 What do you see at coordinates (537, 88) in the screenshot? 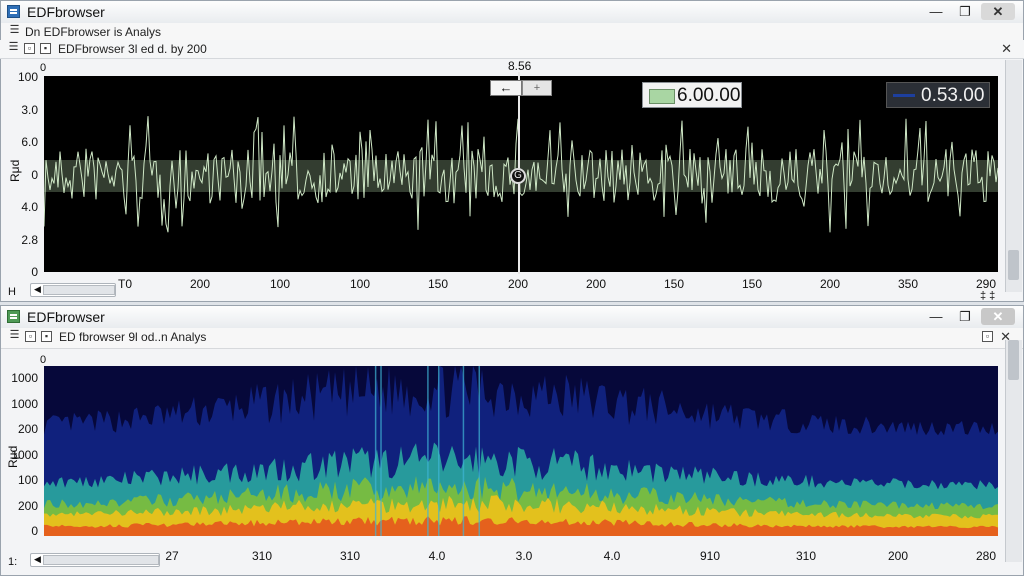
I see `step-button: +` at bounding box center [537, 88].